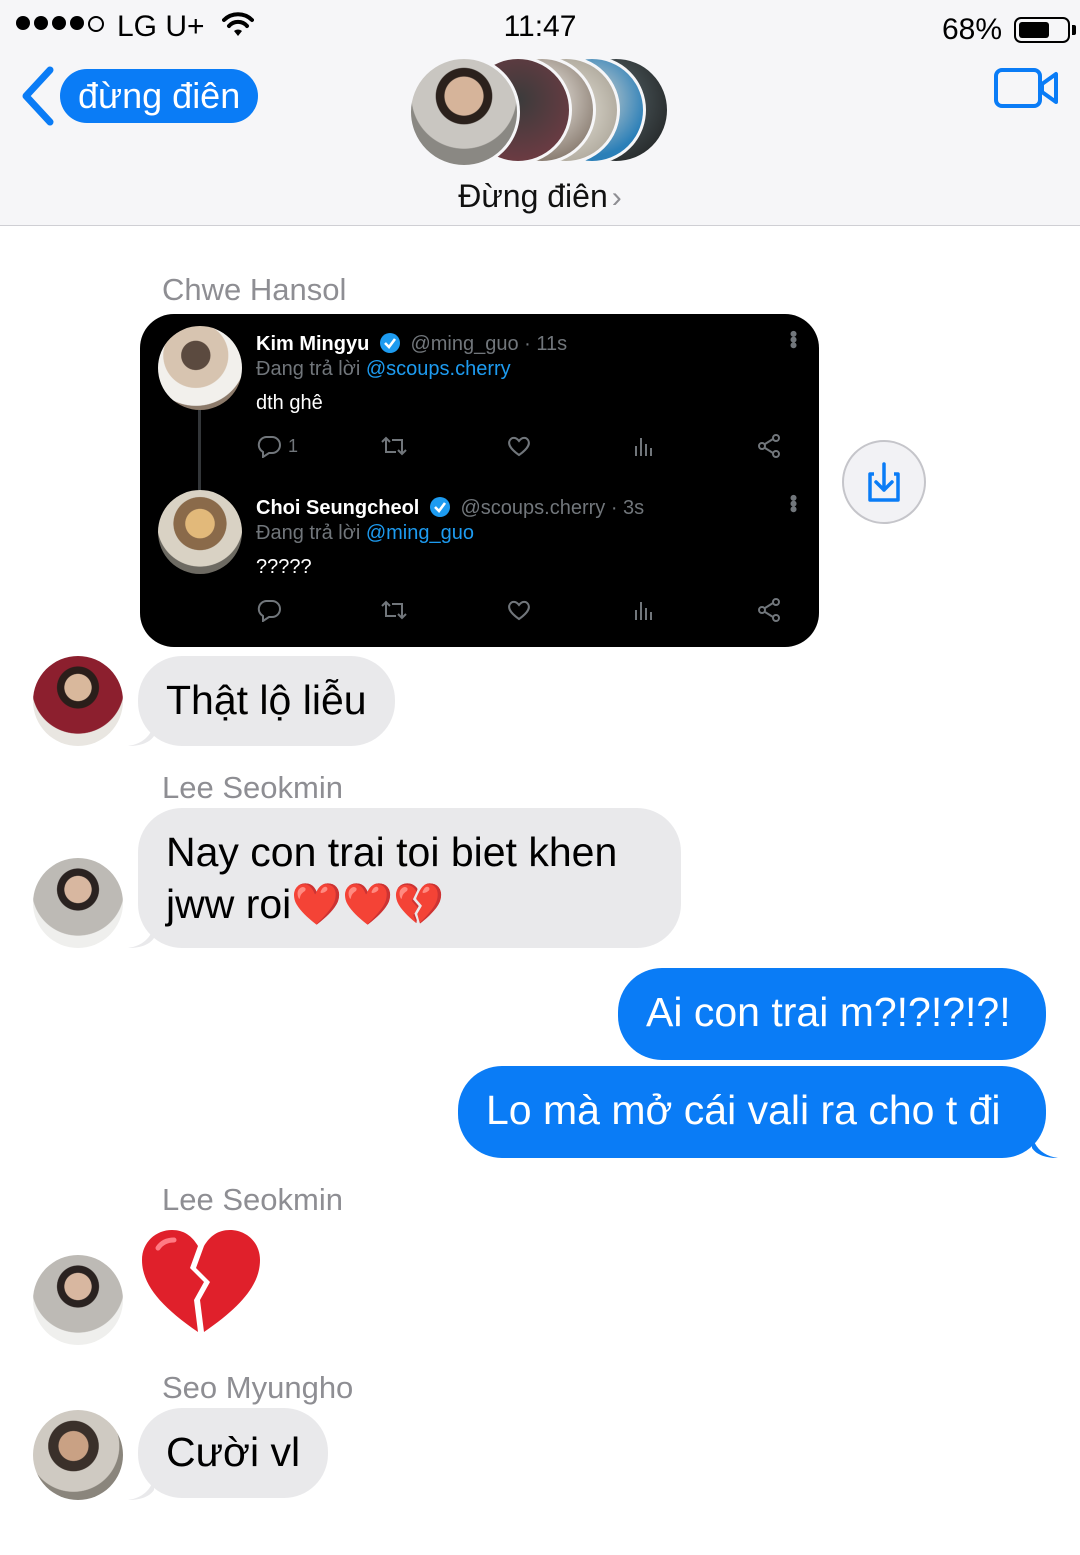 This screenshot has height=1555, width=1080. I want to click on tweet-reply-context: Đang trả lời @scoups.cherry, so click(383, 369).